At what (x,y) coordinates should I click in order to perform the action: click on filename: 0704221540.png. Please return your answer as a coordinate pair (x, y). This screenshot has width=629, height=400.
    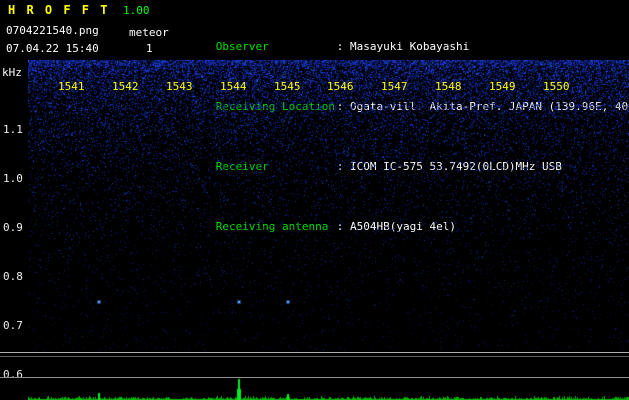
    Looking at the image, I should click on (52, 30).